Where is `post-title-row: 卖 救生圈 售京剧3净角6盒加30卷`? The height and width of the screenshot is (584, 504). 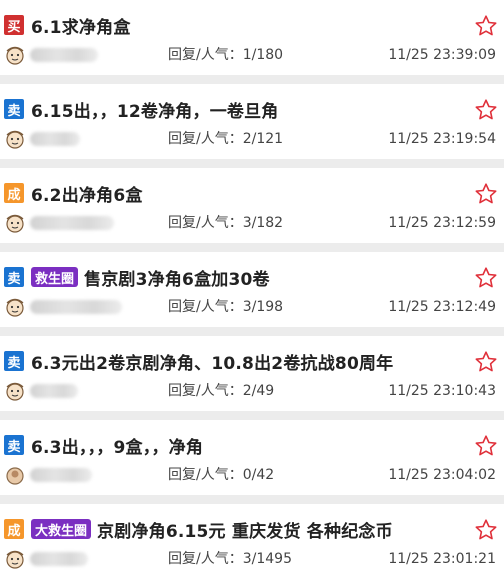
post-title-row: 卖 救生圈 售京剧3净角6盒加30卷 is located at coordinates (234, 277).